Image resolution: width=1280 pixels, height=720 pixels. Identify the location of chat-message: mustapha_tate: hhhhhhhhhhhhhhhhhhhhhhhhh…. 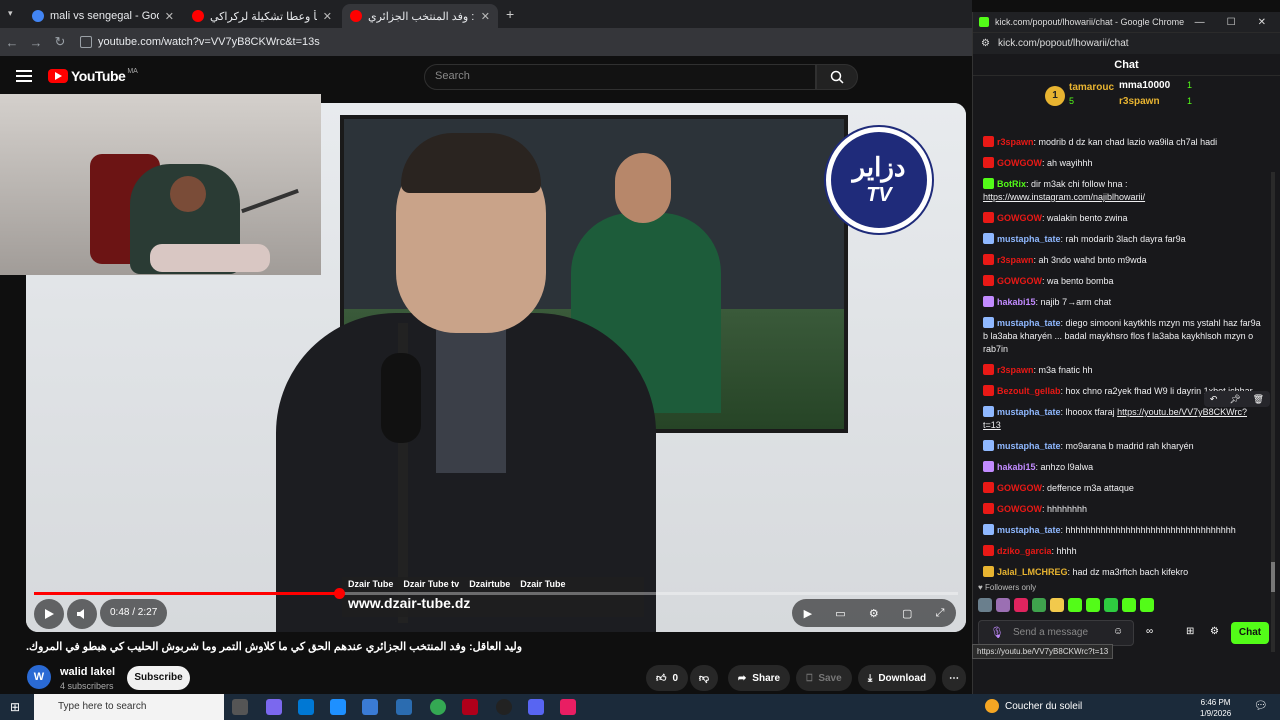
(1123, 530).